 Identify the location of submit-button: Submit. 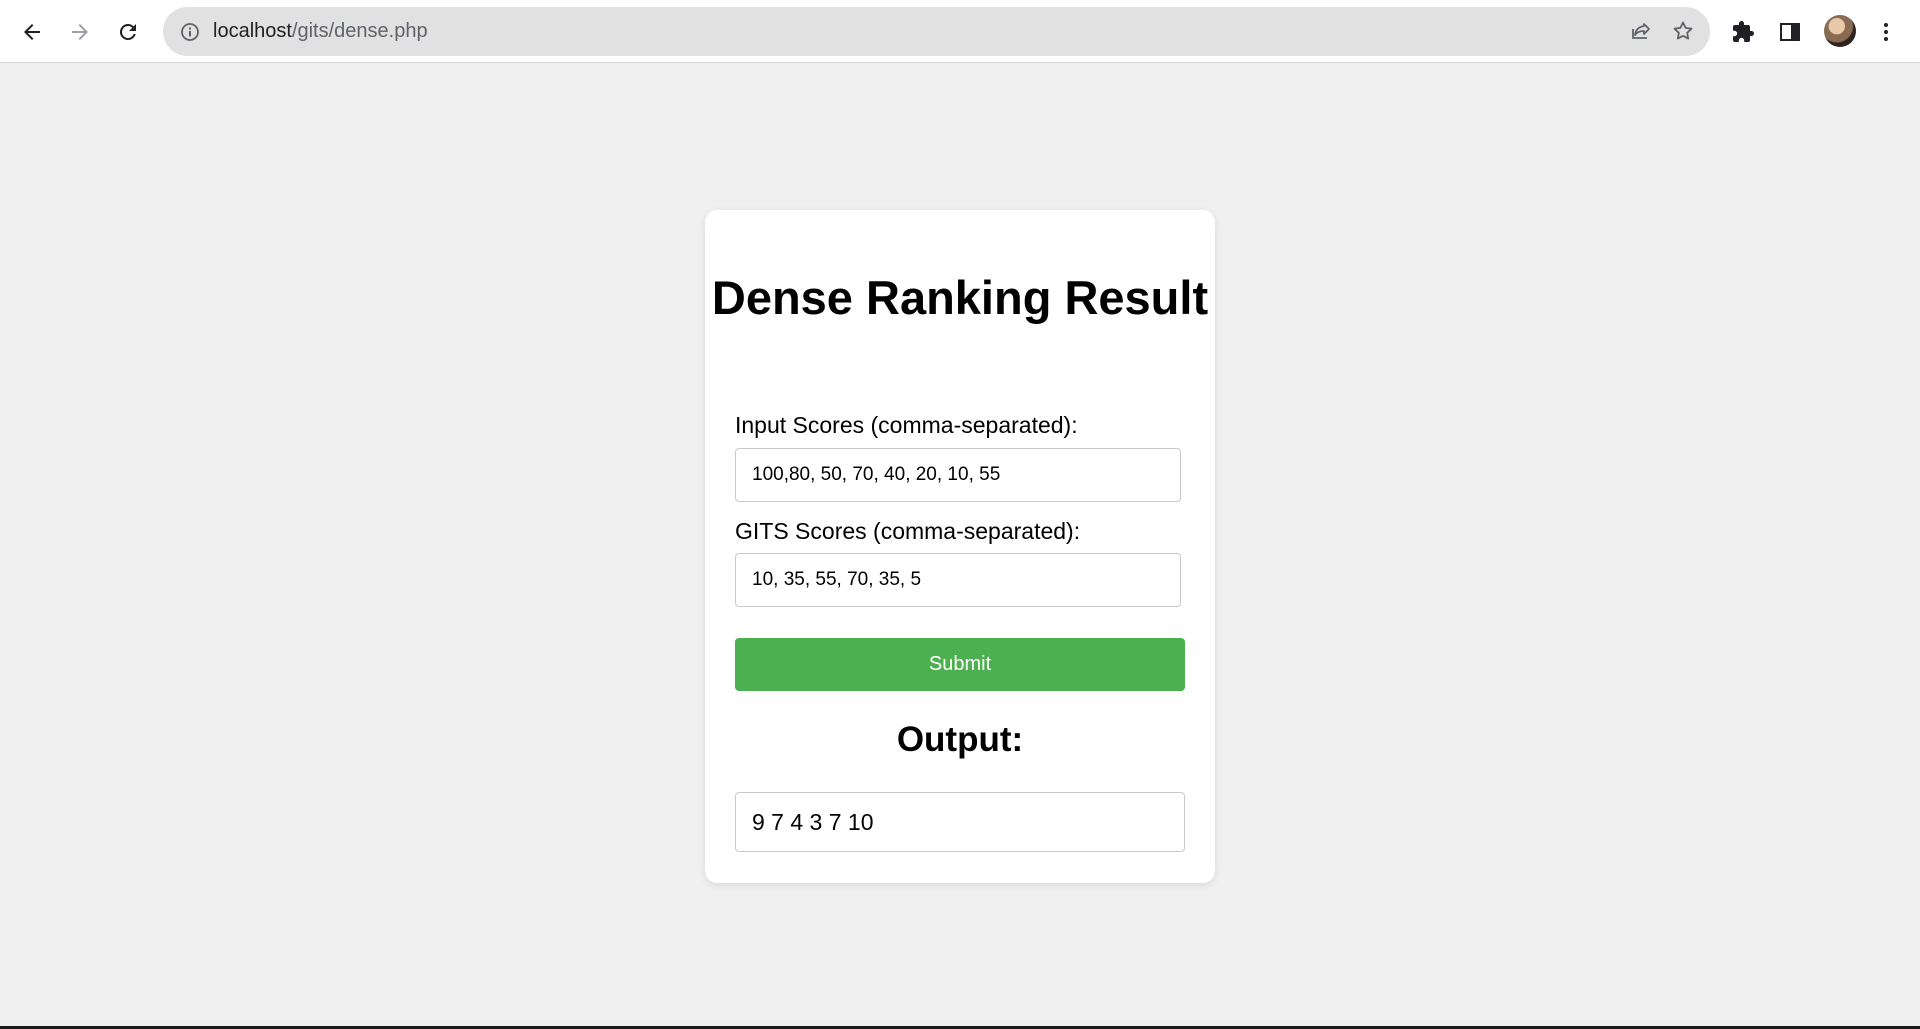
(960, 664).